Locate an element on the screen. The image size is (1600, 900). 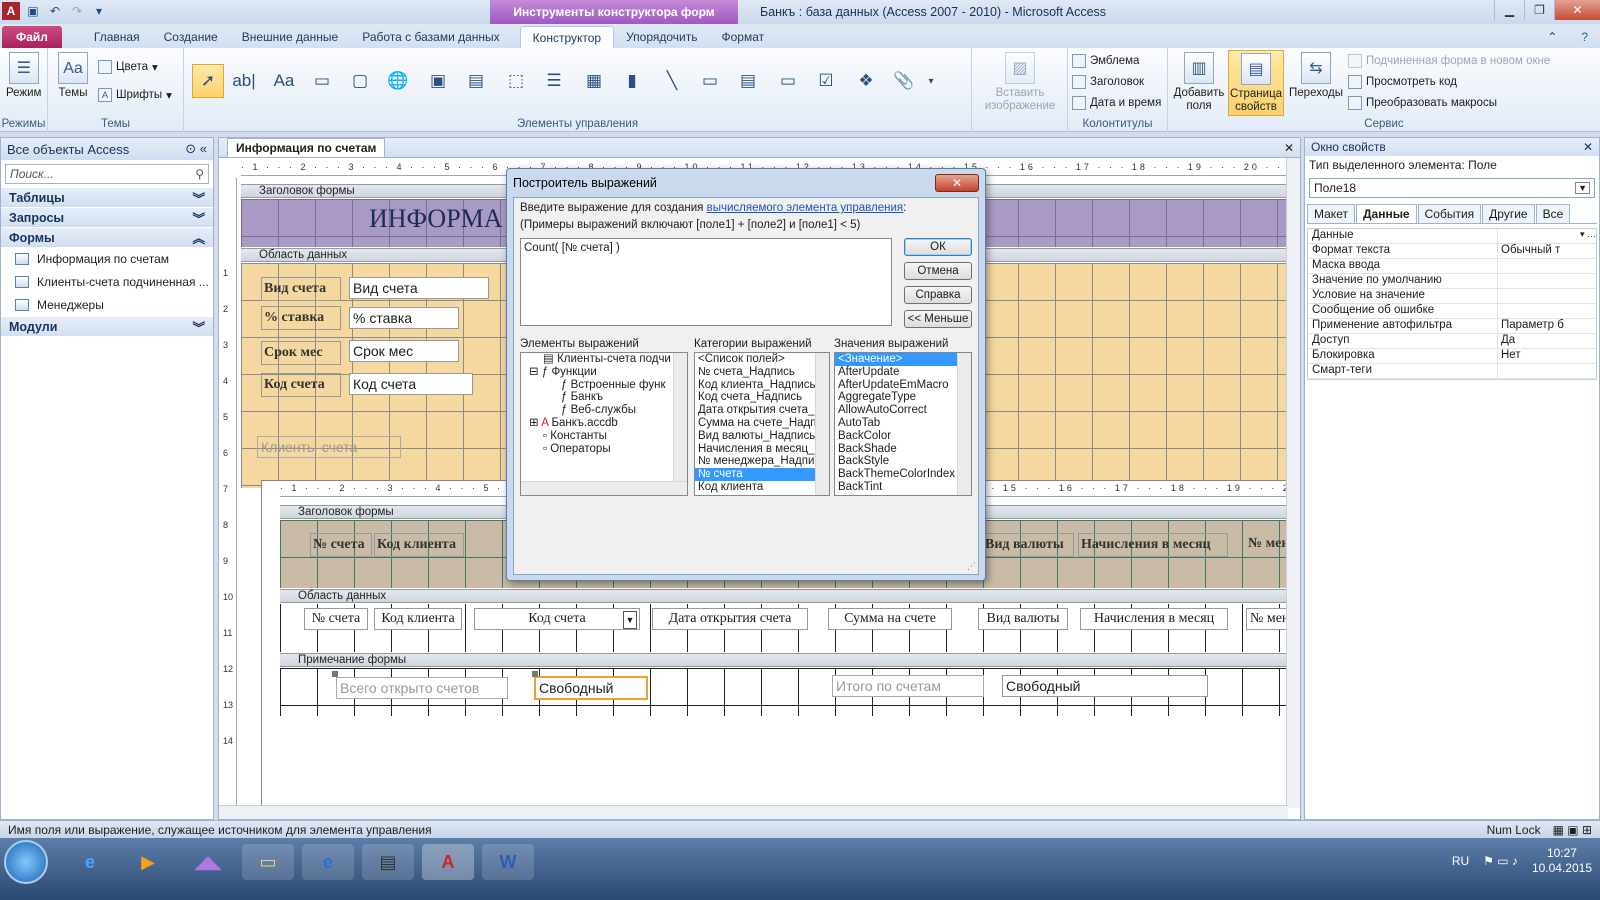
list-item: Код клиента_Надпись is located at coordinates (762, 385).